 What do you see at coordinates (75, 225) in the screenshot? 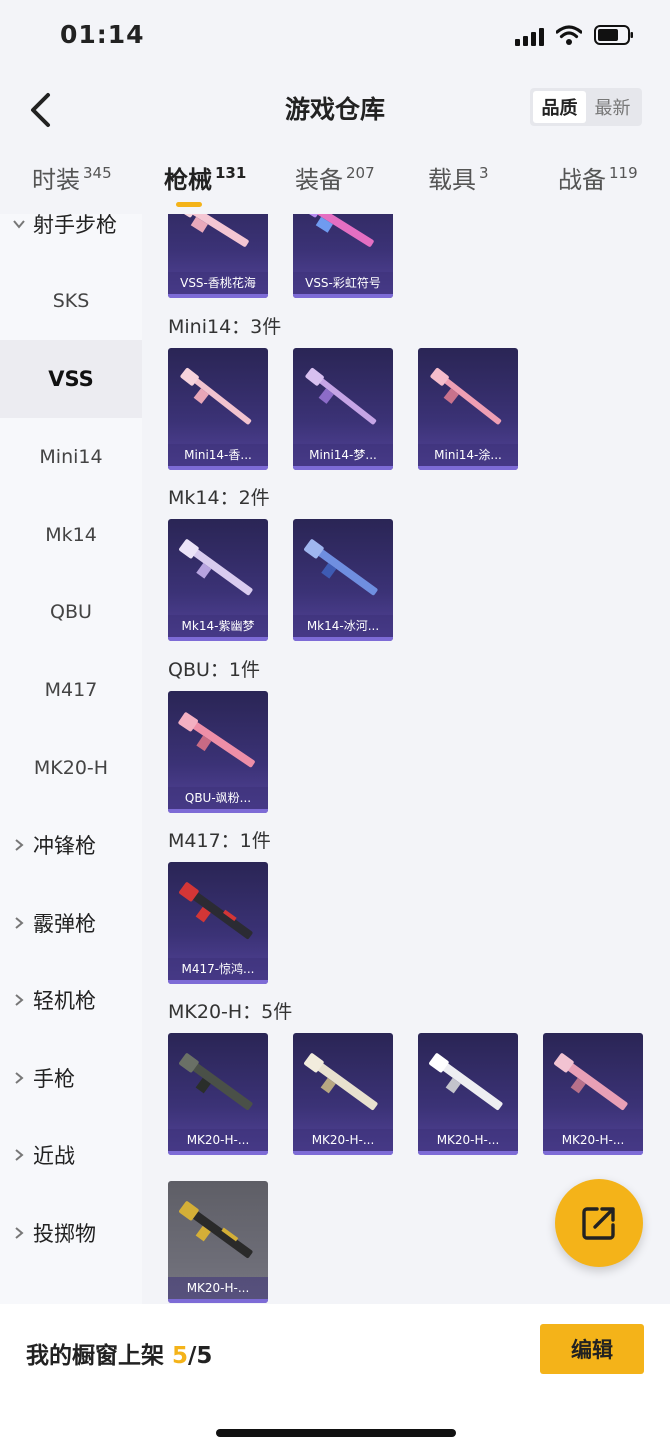
I see `sidebar-category-label: 射手步枪` at bounding box center [75, 225].